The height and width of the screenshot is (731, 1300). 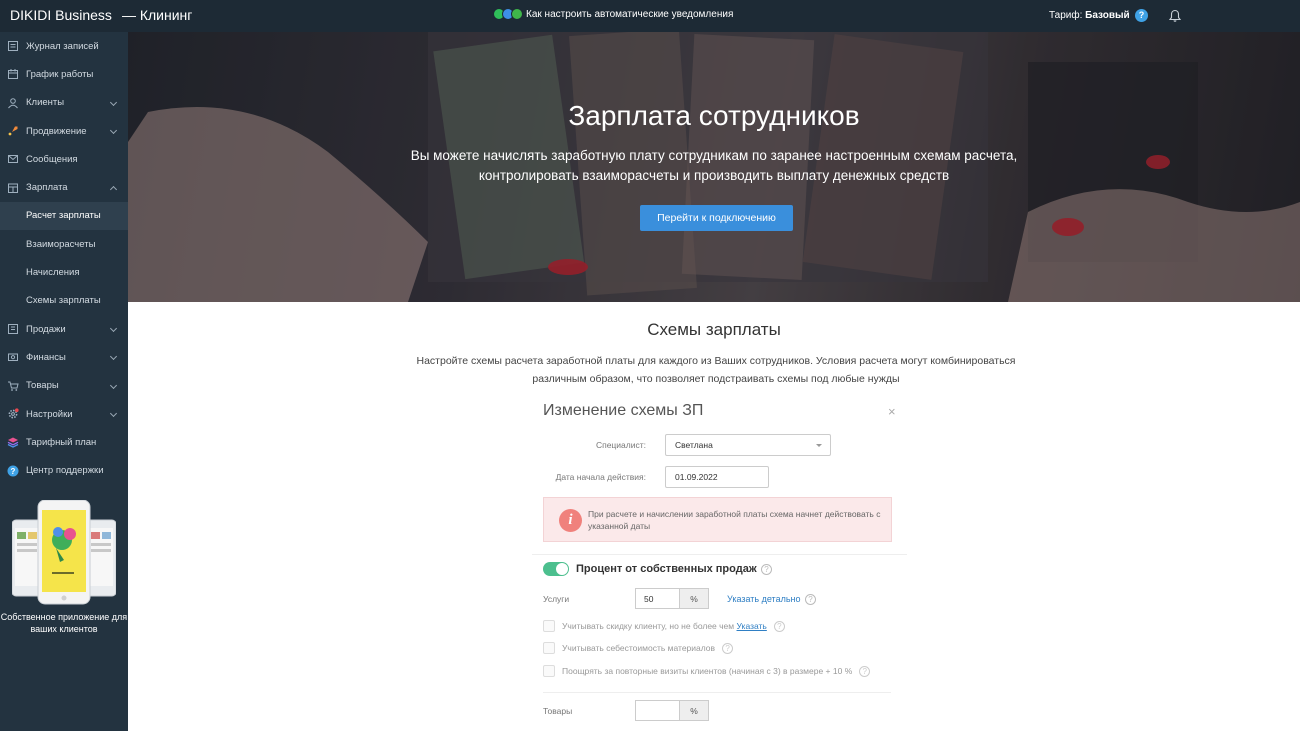 I want to click on start-date-input: 01.09.2022, so click(x=717, y=477).